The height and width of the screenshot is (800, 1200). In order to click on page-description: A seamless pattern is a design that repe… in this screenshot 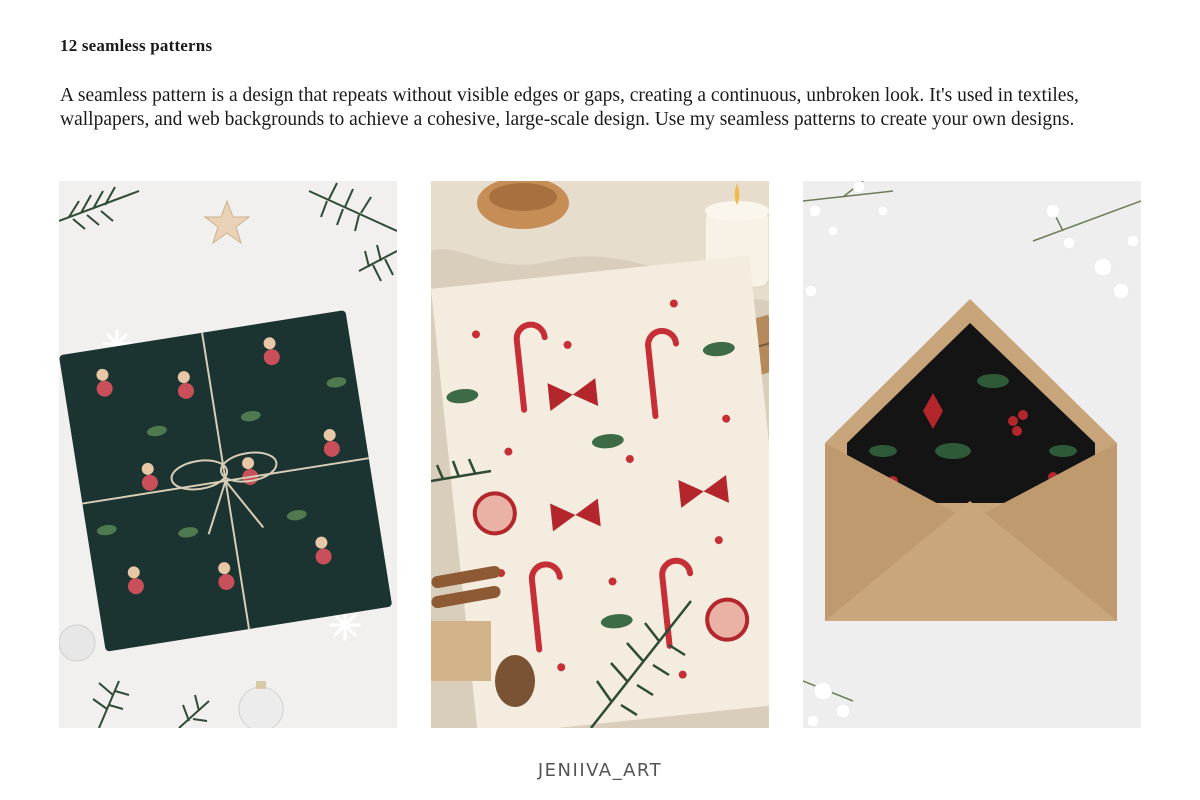, I will do `click(569, 107)`.